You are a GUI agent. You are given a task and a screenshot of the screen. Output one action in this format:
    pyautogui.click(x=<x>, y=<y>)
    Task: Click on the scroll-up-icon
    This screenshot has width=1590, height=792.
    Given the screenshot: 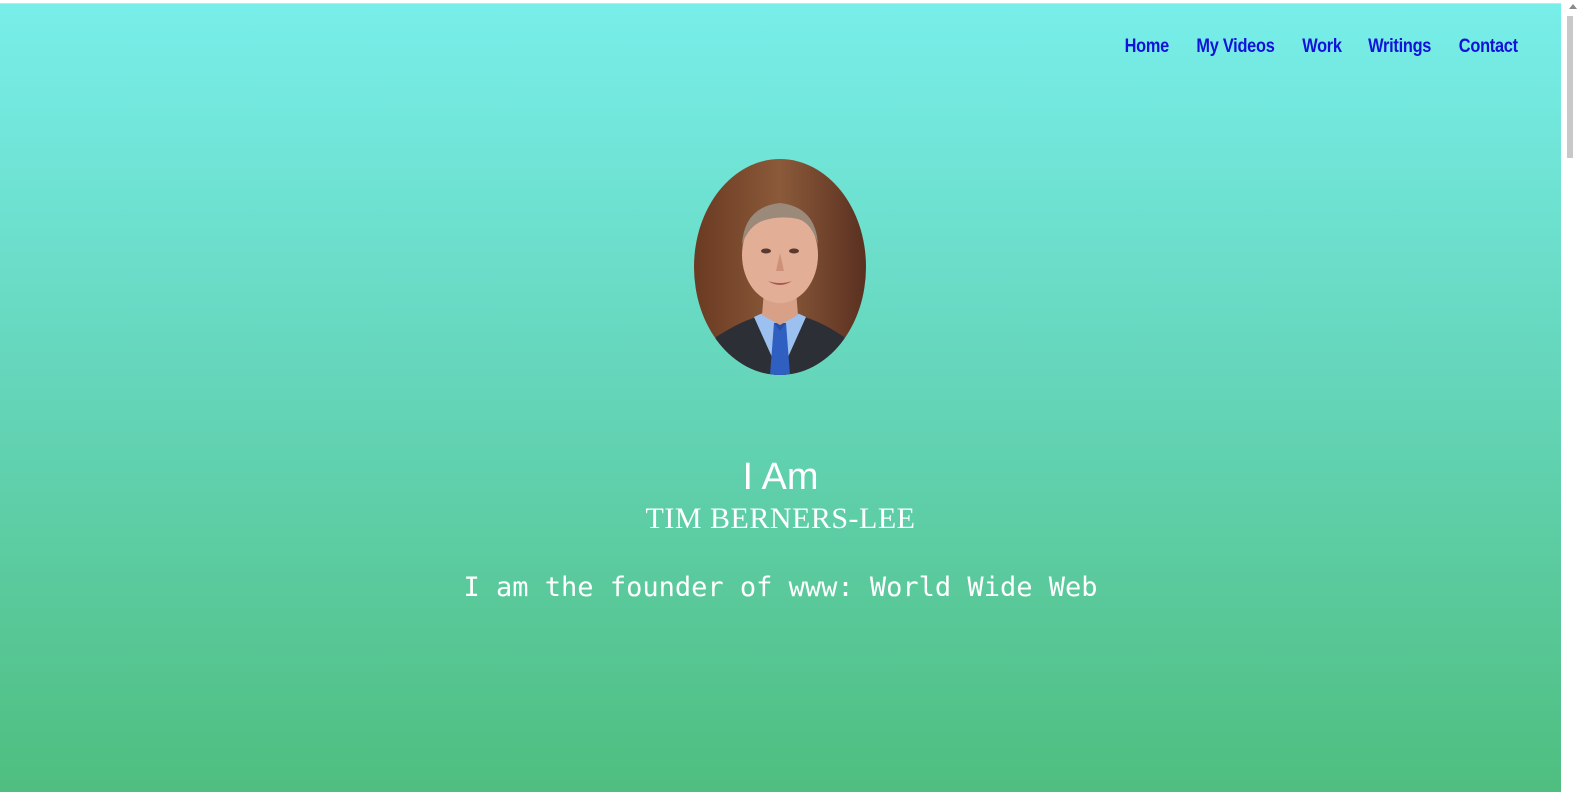 What is the action you would take?
    pyautogui.click(x=1573, y=6)
    